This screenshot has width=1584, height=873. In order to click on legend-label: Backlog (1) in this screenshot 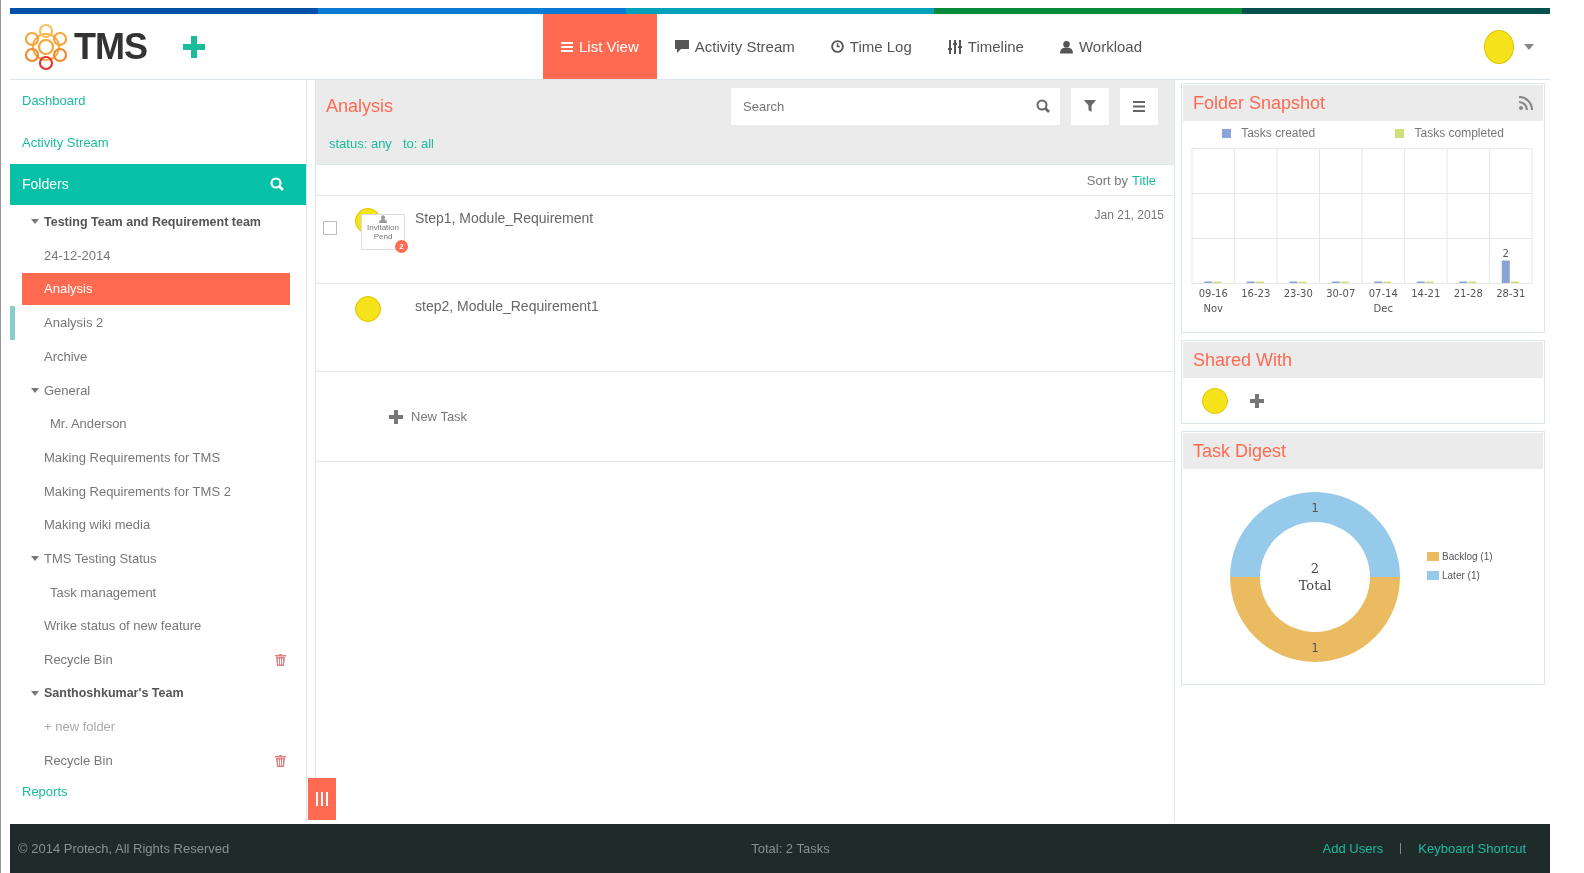, I will do `click(1467, 556)`.